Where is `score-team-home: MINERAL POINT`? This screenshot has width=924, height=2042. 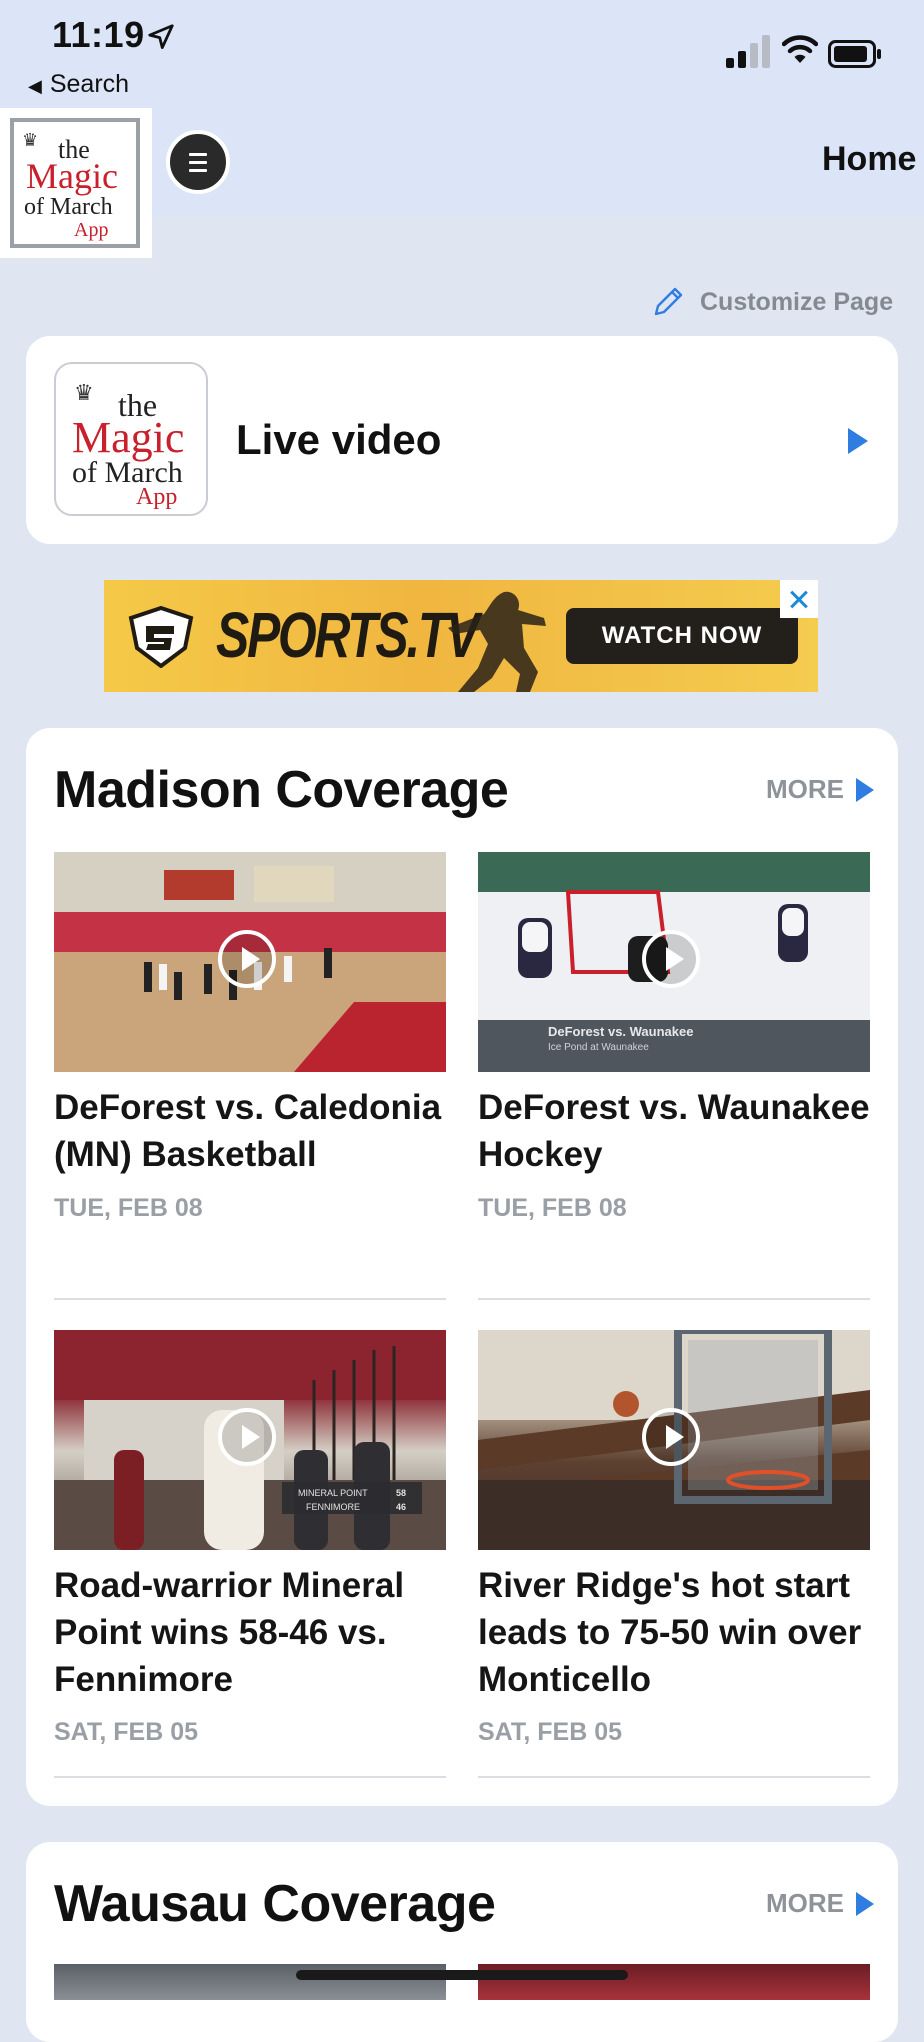
score-team-home: MINERAL POINT is located at coordinates (333, 1493).